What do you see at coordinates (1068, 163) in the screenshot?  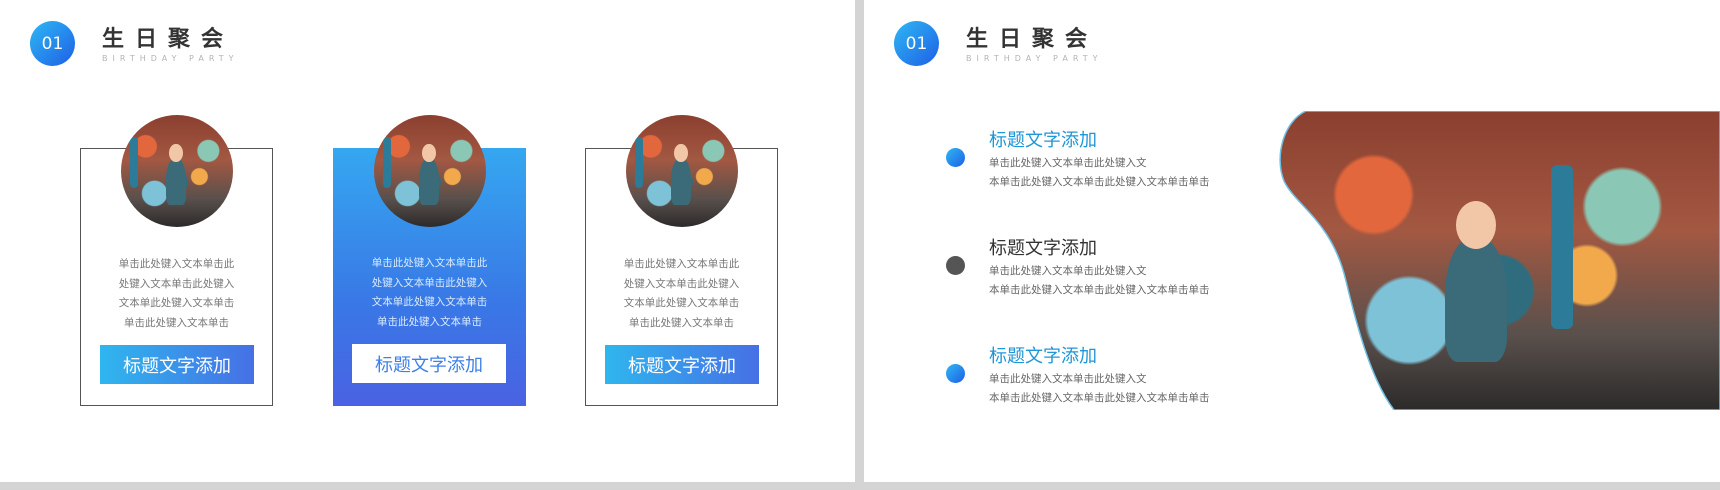 I see `item-1-line-1: 单击此处键入文本单击此处键入文` at bounding box center [1068, 163].